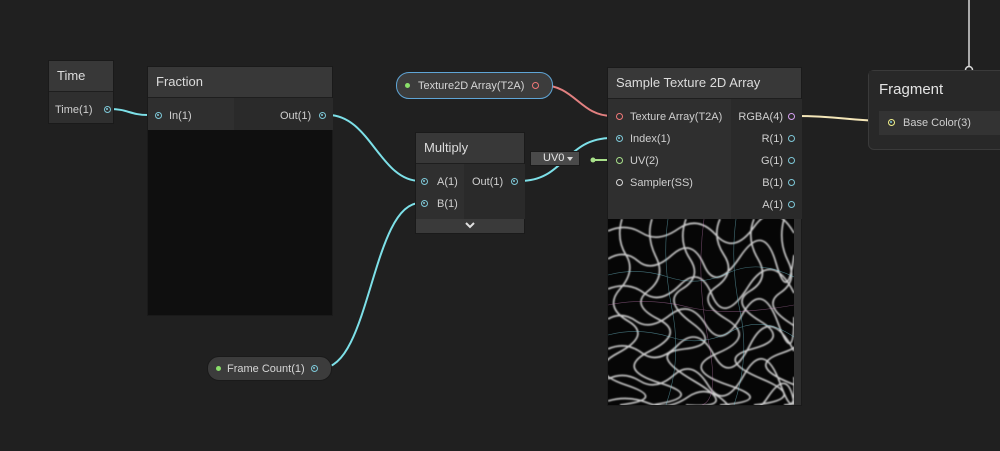  I want to click on sample-output-a-port: A(1), so click(767, 205).